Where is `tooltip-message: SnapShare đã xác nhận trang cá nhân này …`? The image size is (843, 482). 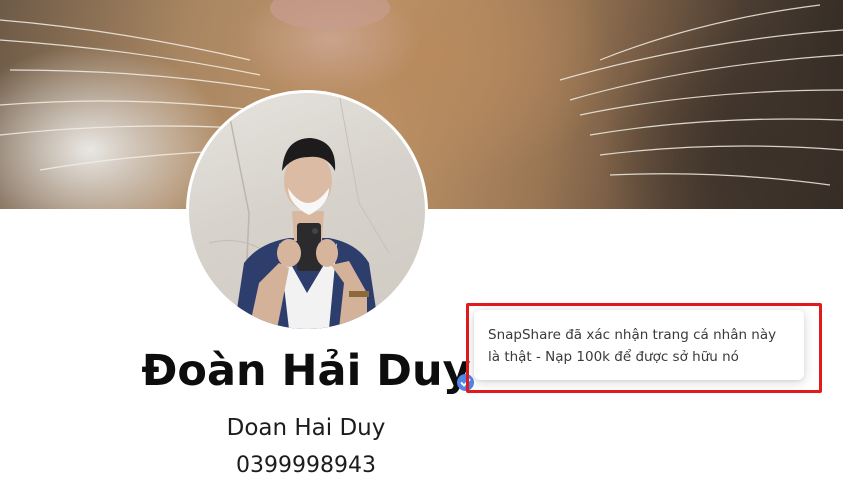 tooltip-message: SnapShare đã xác nhận trang cá nhân này … is located at coordinates (632, 346).